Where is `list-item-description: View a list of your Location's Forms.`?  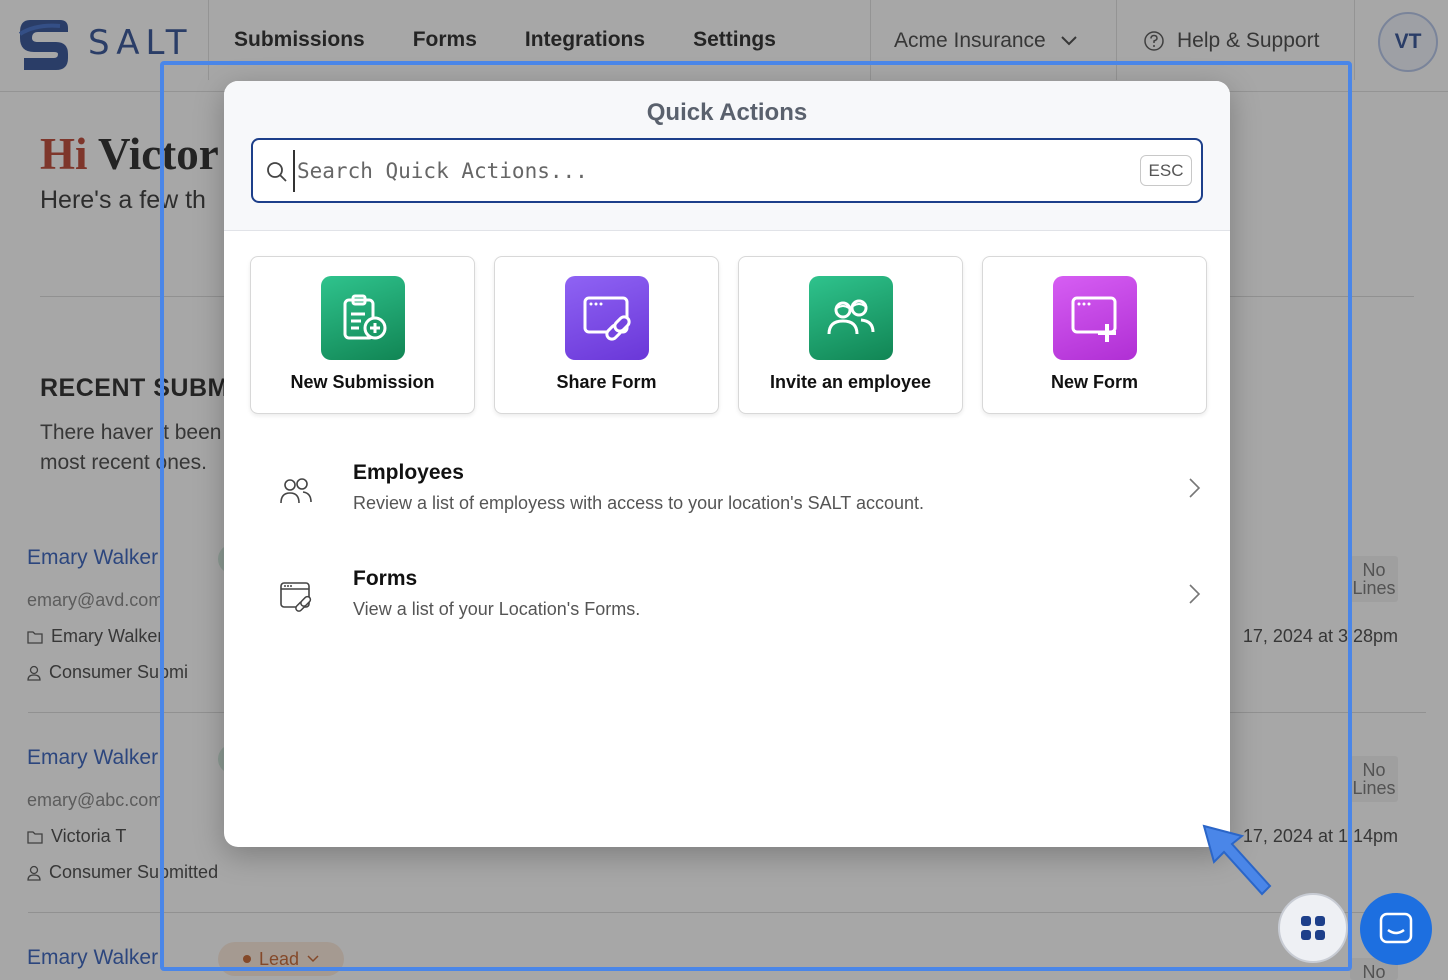
list-item-description: View a list of your Location's Forms. is located at coordinates (497, 609).